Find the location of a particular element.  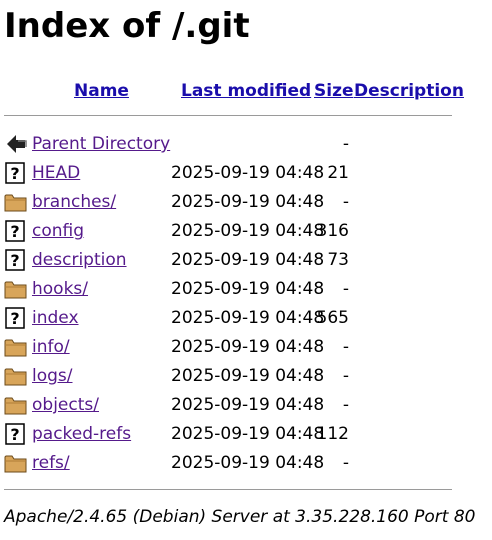

table-row: logs/2025-09-19 04:48- is located at coordinates (234, 376).